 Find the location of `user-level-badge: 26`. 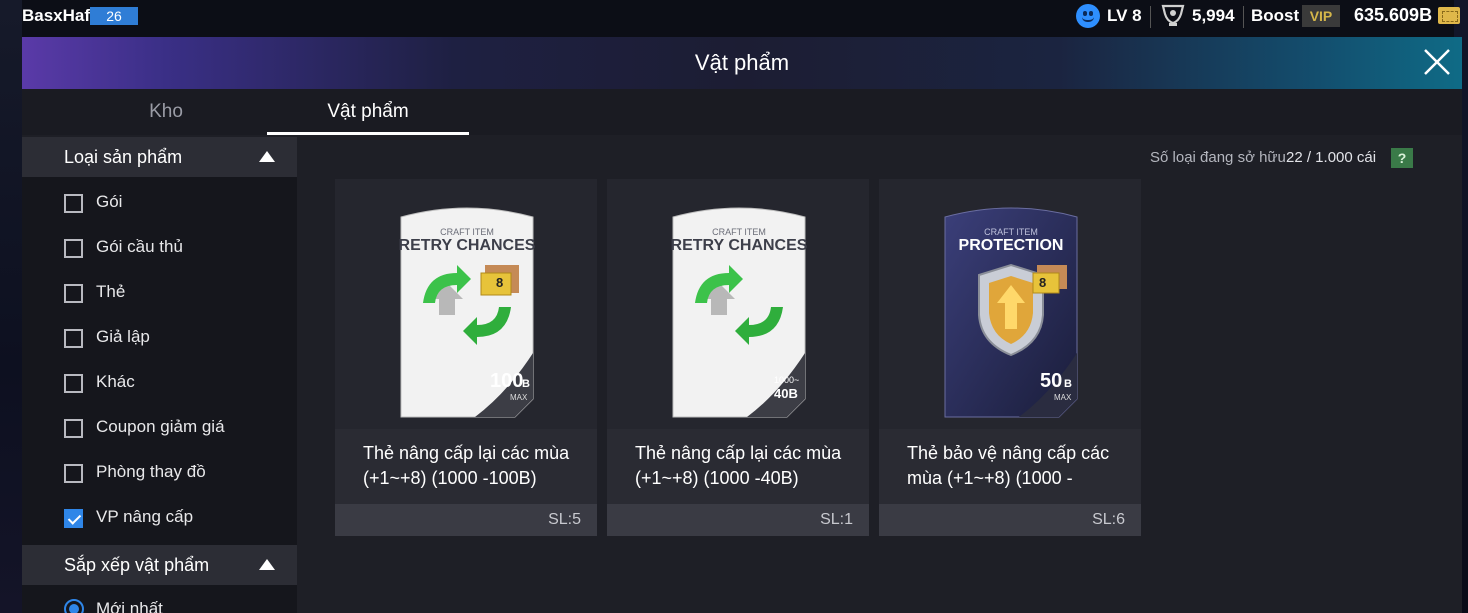

user-level-badge: 26 is located at coordinates (114, 16).